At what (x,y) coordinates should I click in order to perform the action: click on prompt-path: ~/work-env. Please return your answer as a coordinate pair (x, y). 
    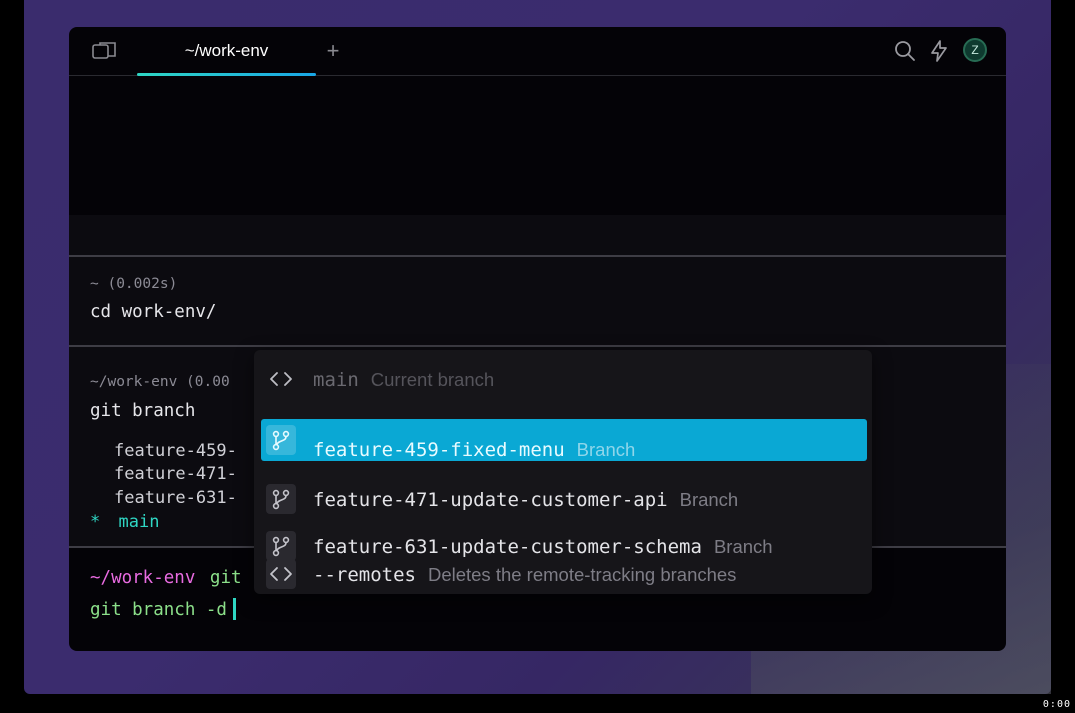
    Looking at the image, I should click on (143, 578).